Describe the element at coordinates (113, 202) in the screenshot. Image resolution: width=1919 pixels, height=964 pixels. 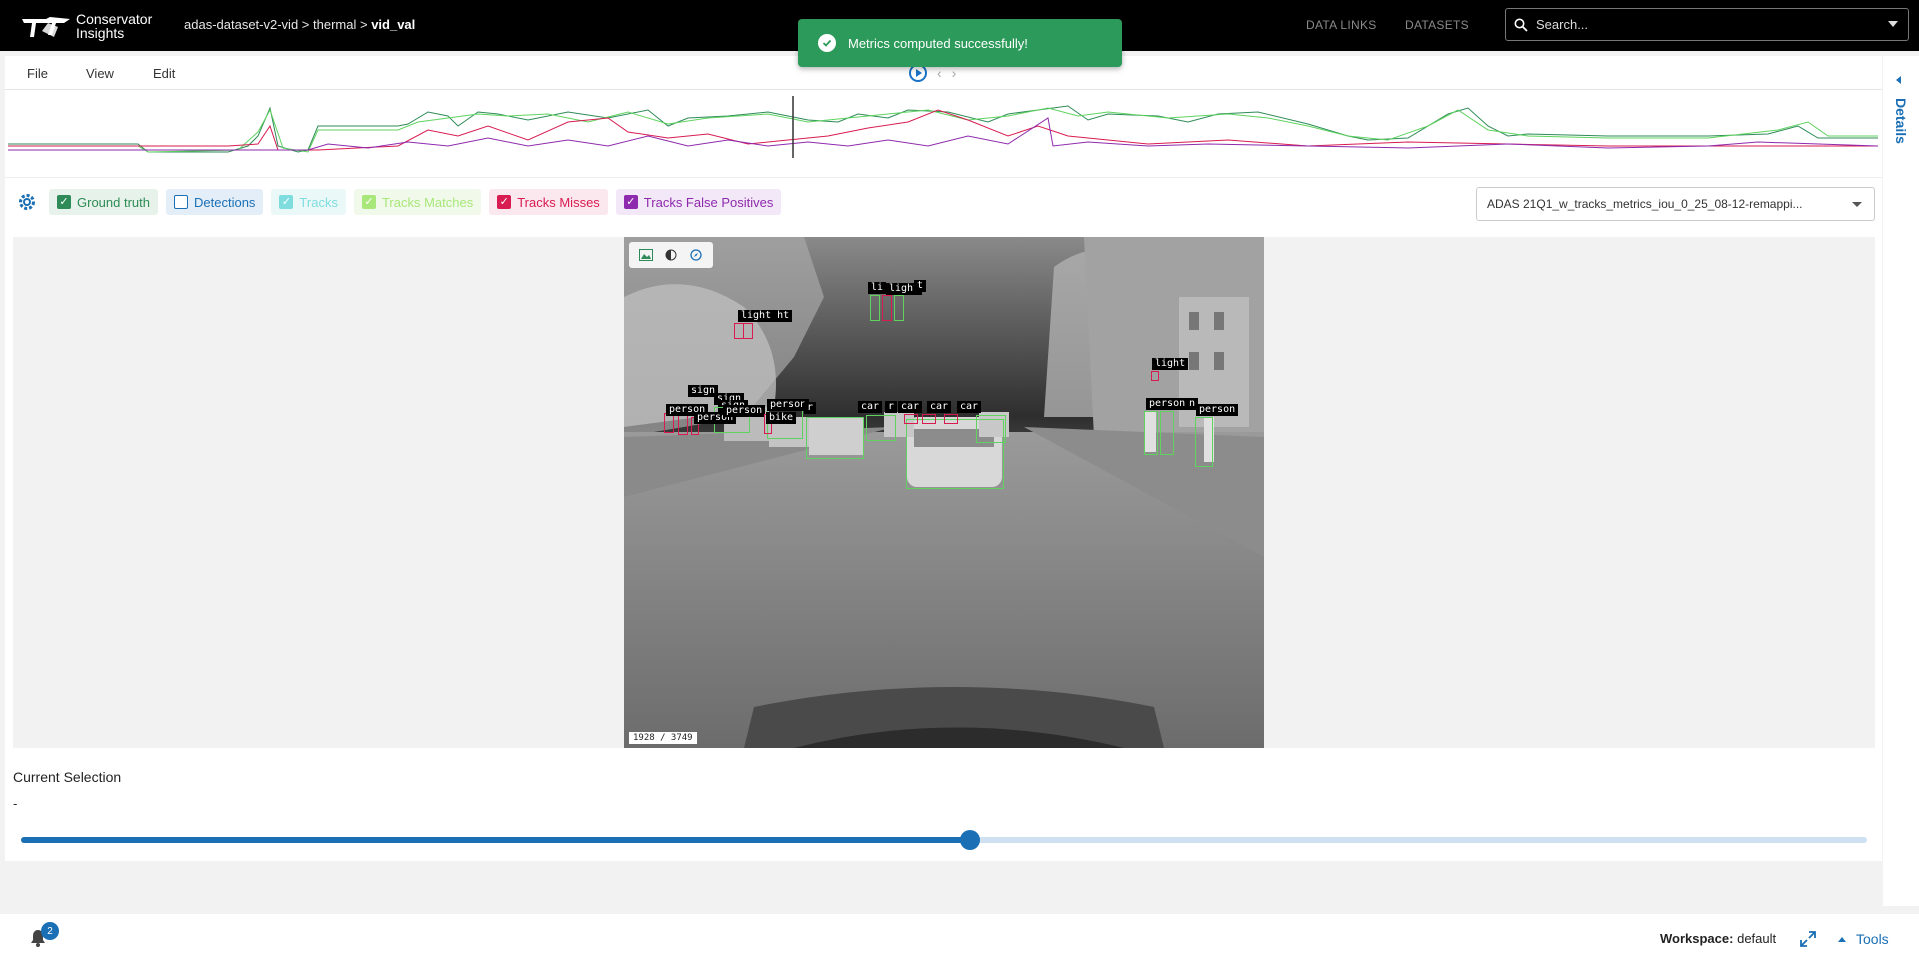
I see `filter-label: Ground truth` at that location.